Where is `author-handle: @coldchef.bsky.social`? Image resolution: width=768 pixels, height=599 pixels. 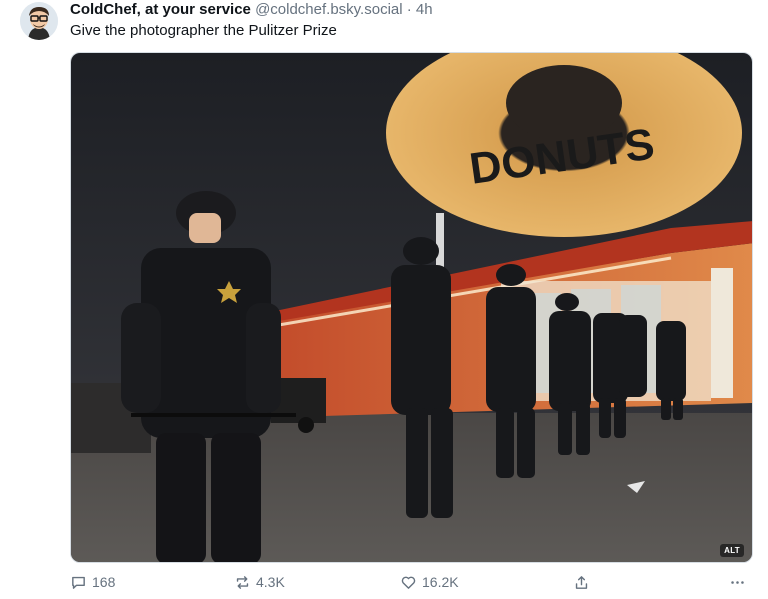
author-handle: @coldchef.bsky.social is located at coordinates (329, 9).